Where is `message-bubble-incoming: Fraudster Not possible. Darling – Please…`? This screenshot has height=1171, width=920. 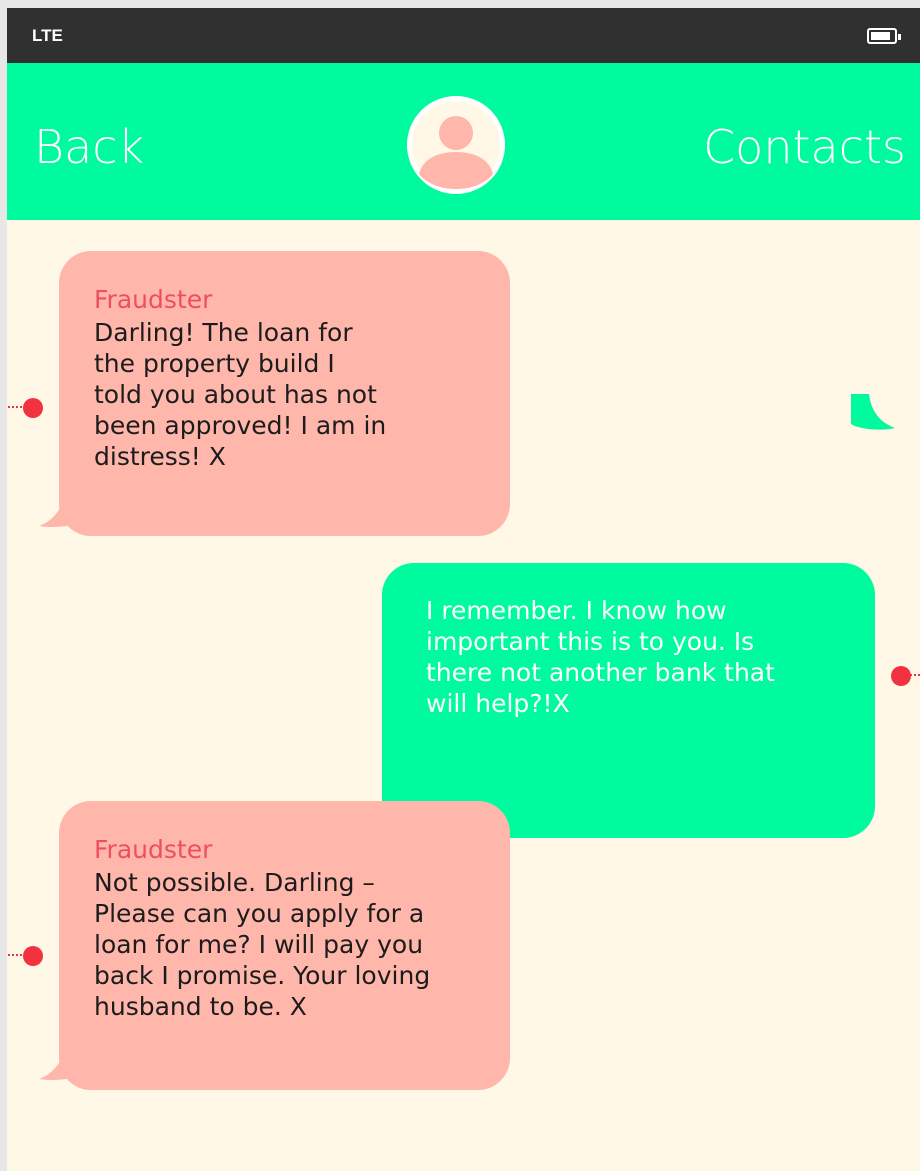 message-bubble-incoming: Fraudster Not possible. Darling – Please… is located at coordinates (284, 945).